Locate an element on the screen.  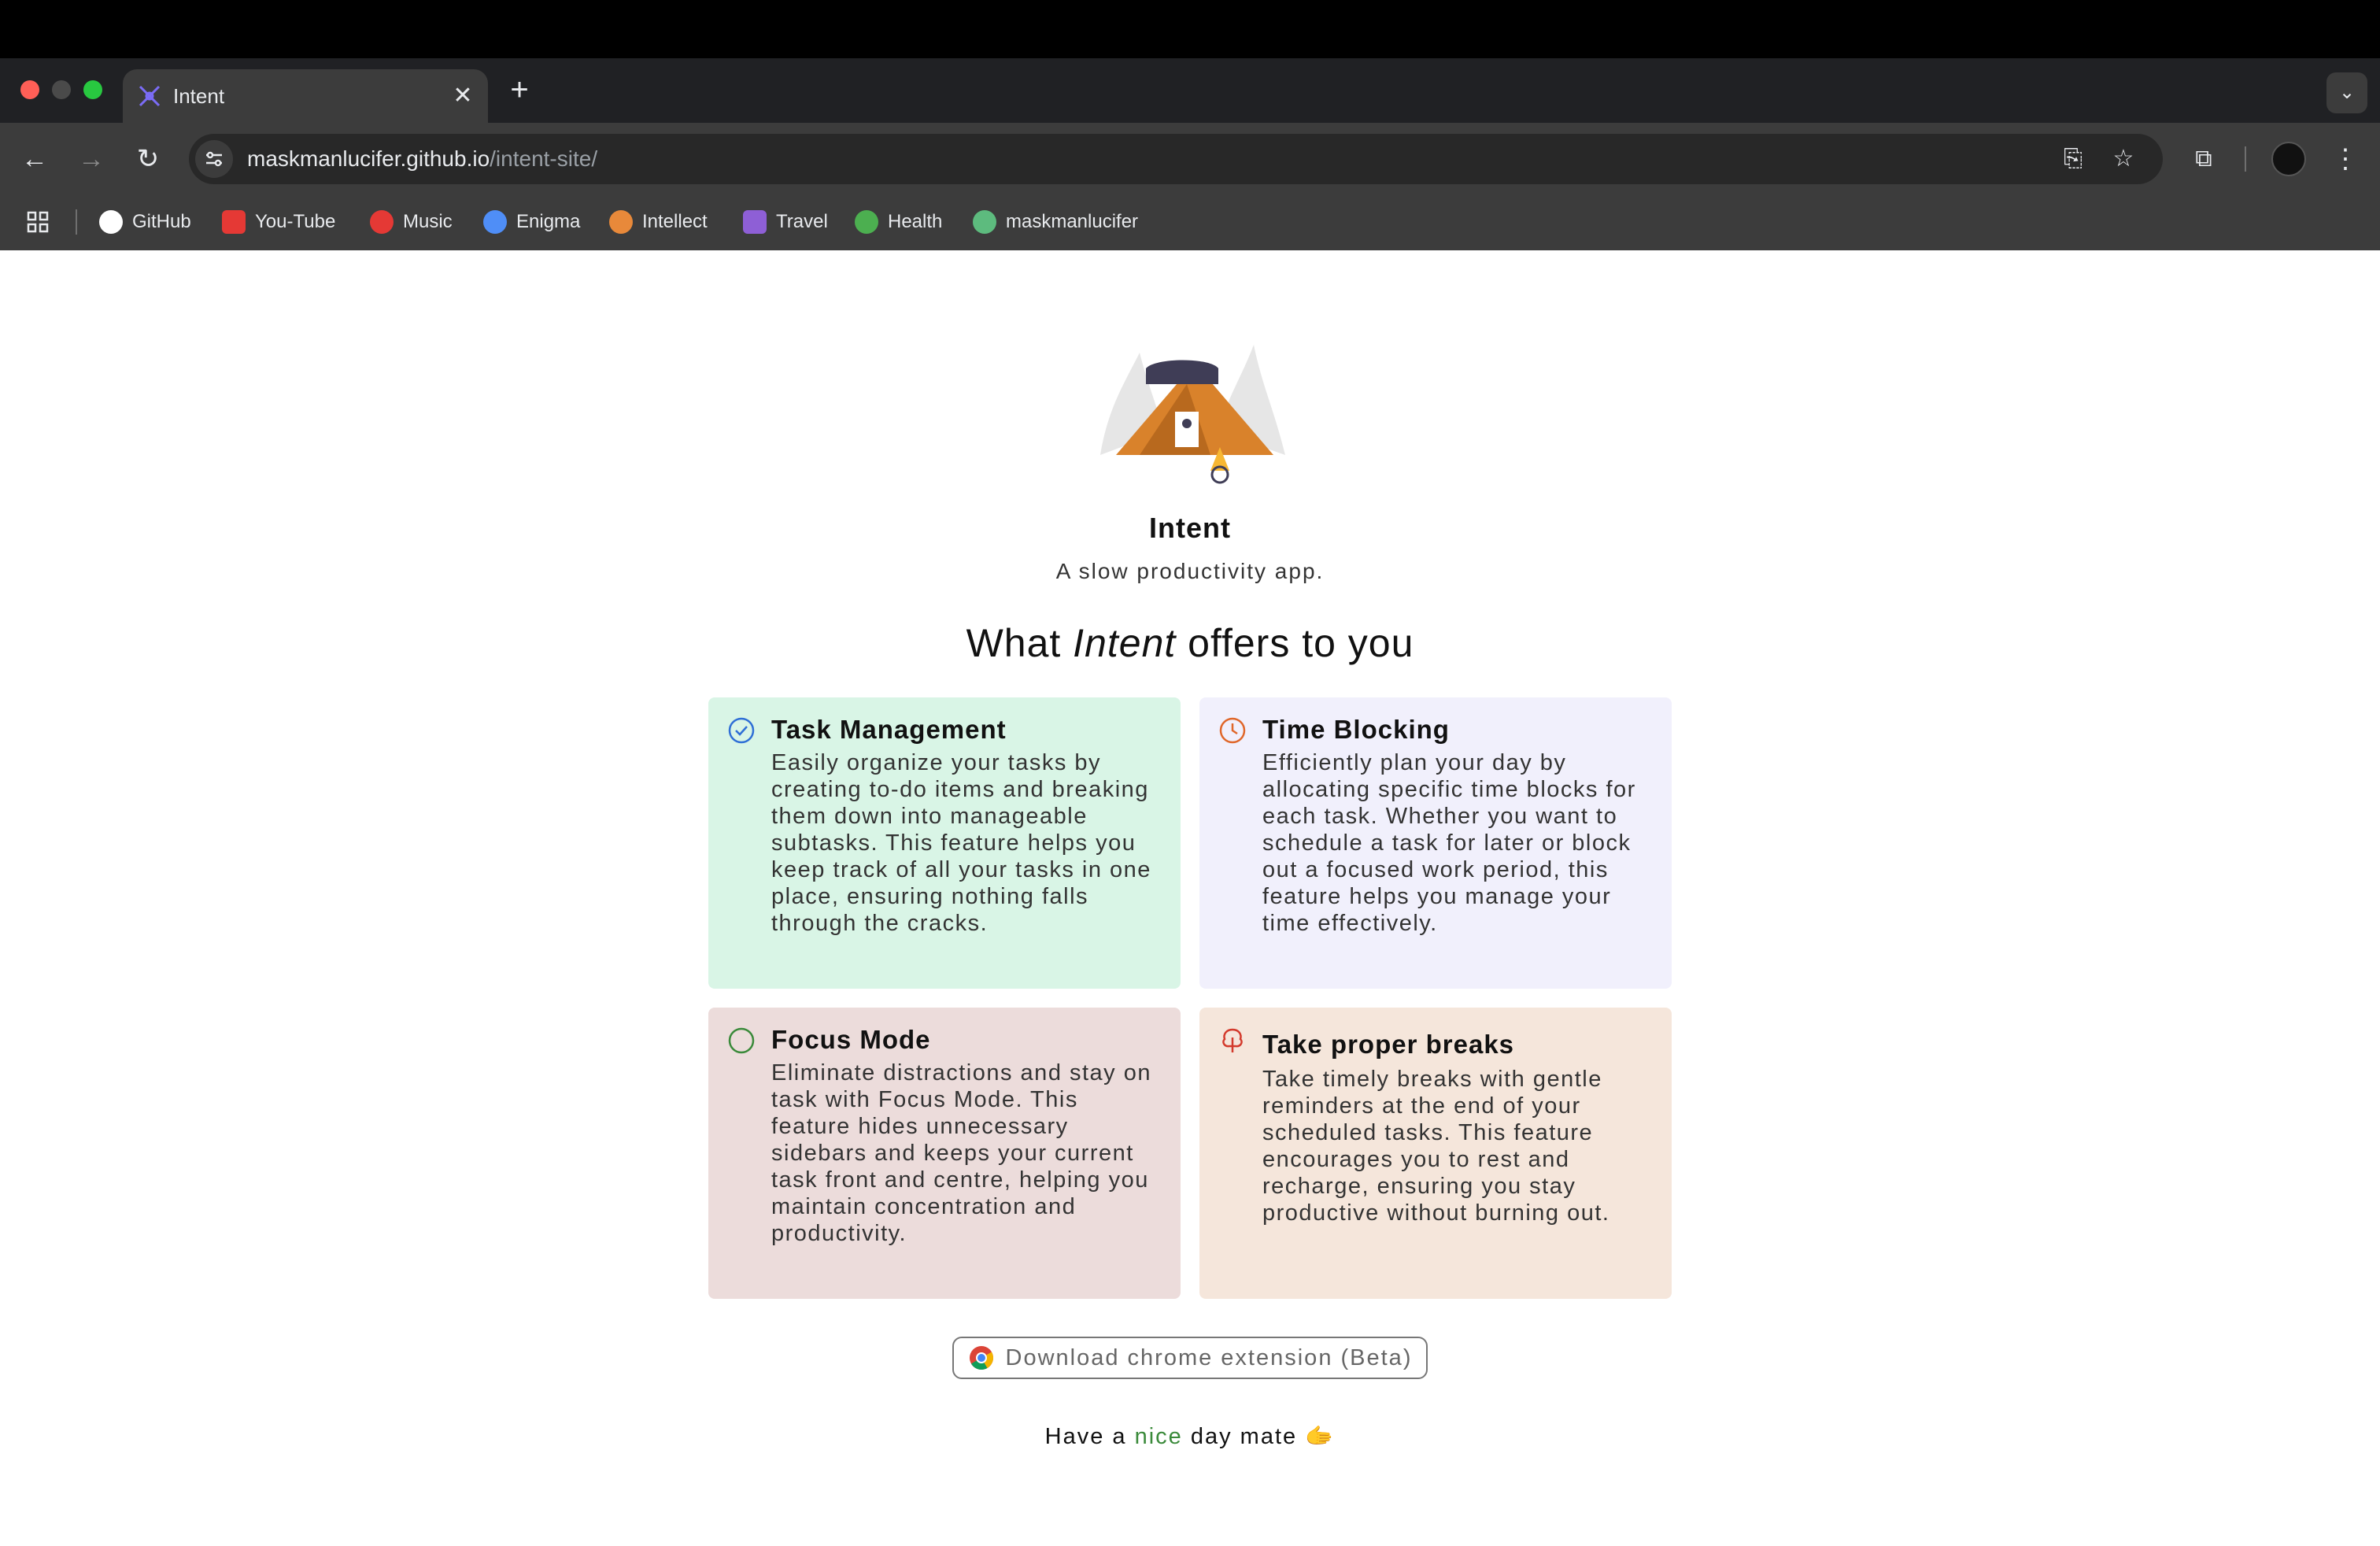
app-tagline: A slow productivity app. is located at coordinates (1190, 571).